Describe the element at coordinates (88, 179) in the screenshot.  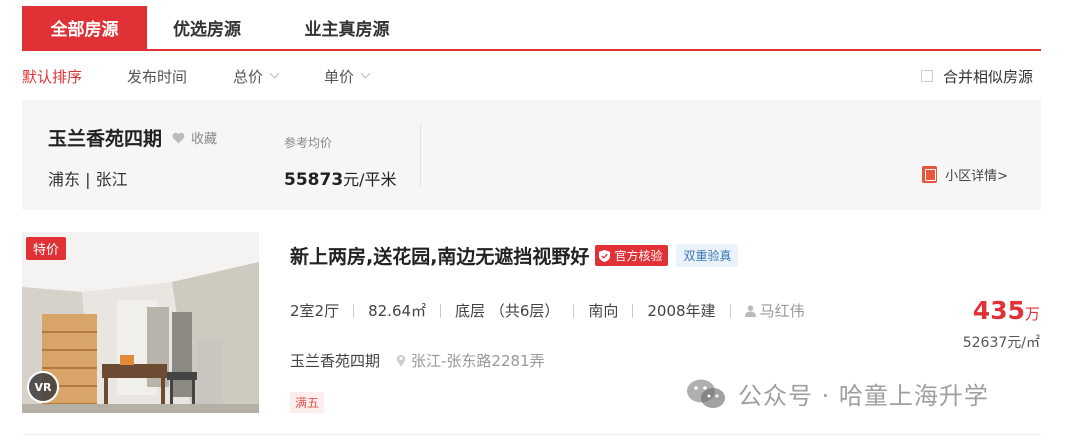
I see `community-location: 浦东 | 张江` at that location.